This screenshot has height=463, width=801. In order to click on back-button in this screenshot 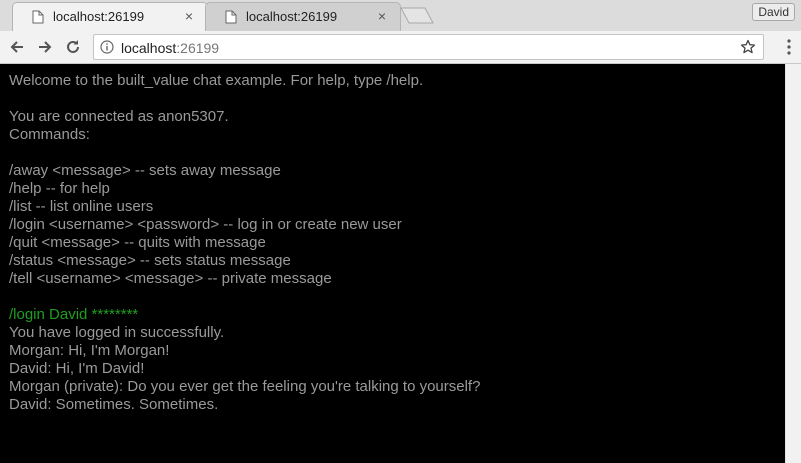, I will do `click(17, 47)`.